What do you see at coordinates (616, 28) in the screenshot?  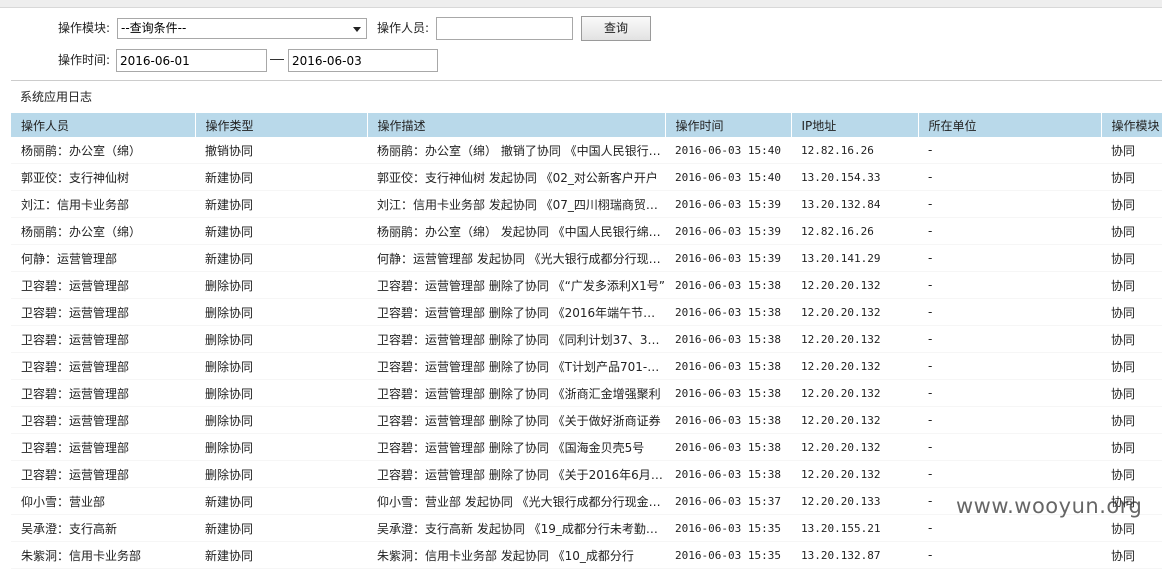 I see `query-button: 查询` at bounding box center [616, 28].